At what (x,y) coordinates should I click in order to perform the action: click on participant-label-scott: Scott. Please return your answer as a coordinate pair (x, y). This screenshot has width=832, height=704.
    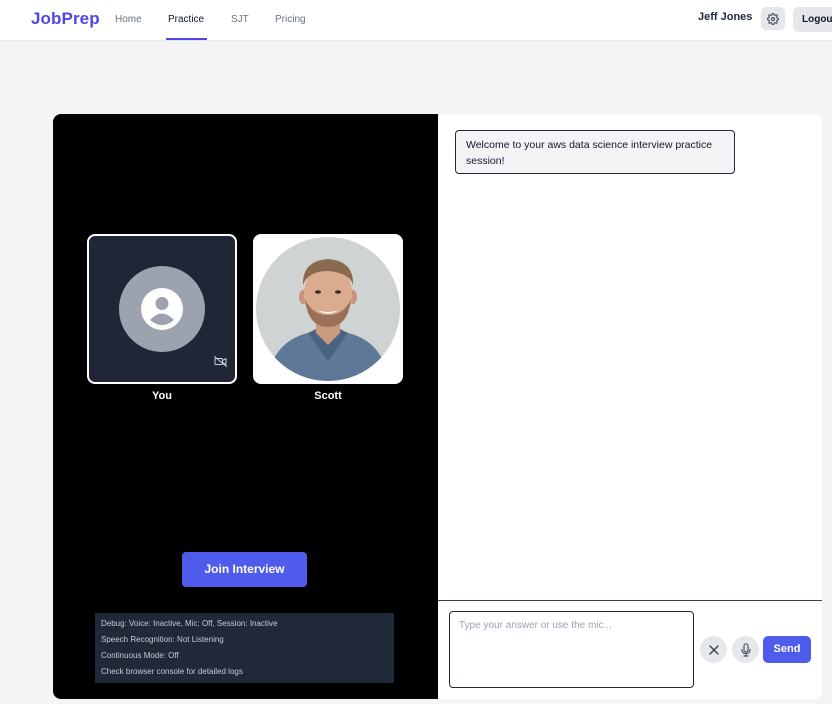
    Looking at the image, I should click on (328, 396).